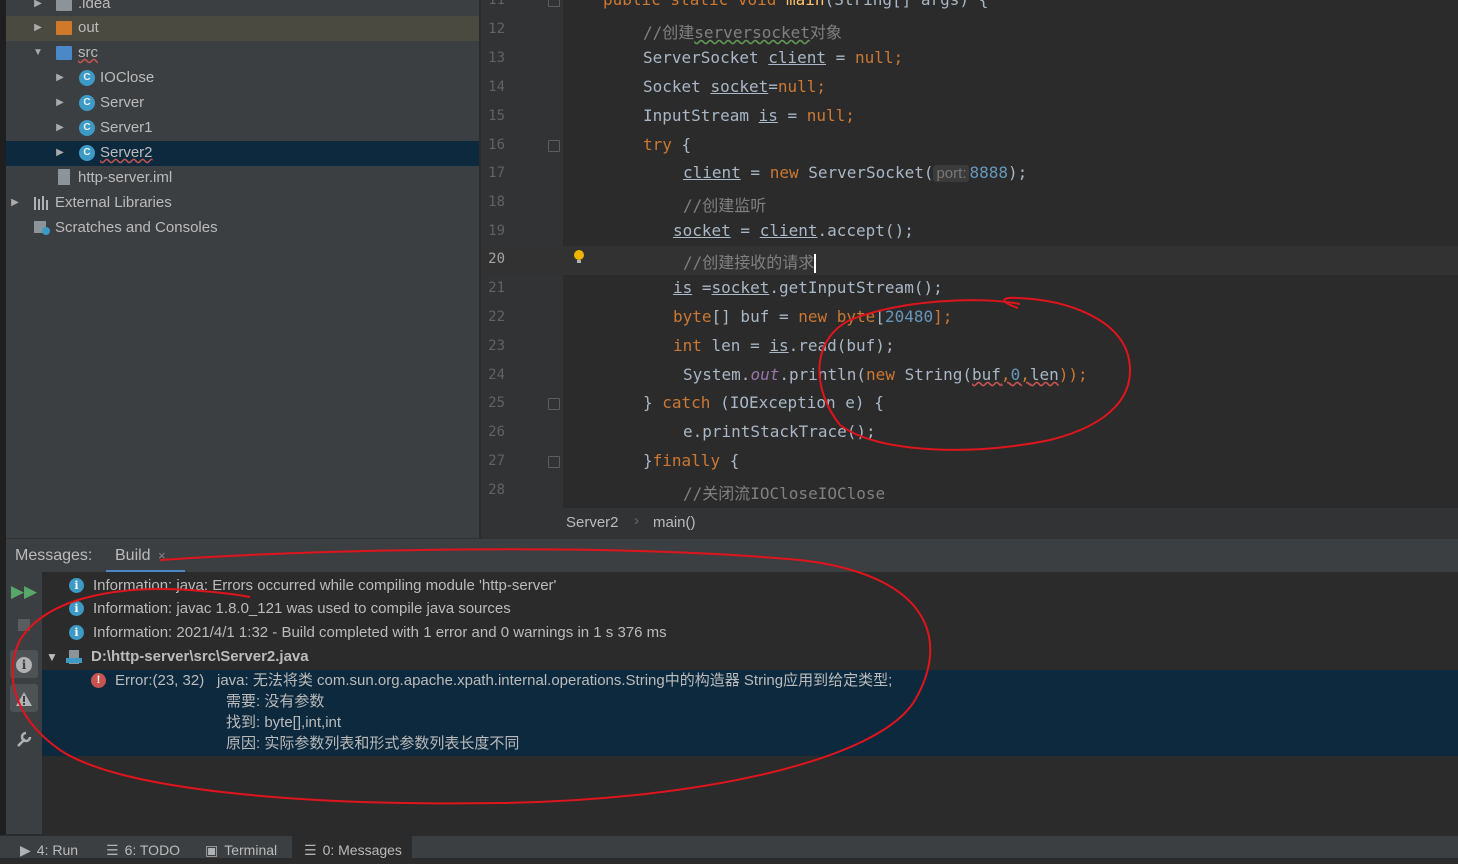  I want to click on info-filter-icon: i, so click(24, 664).